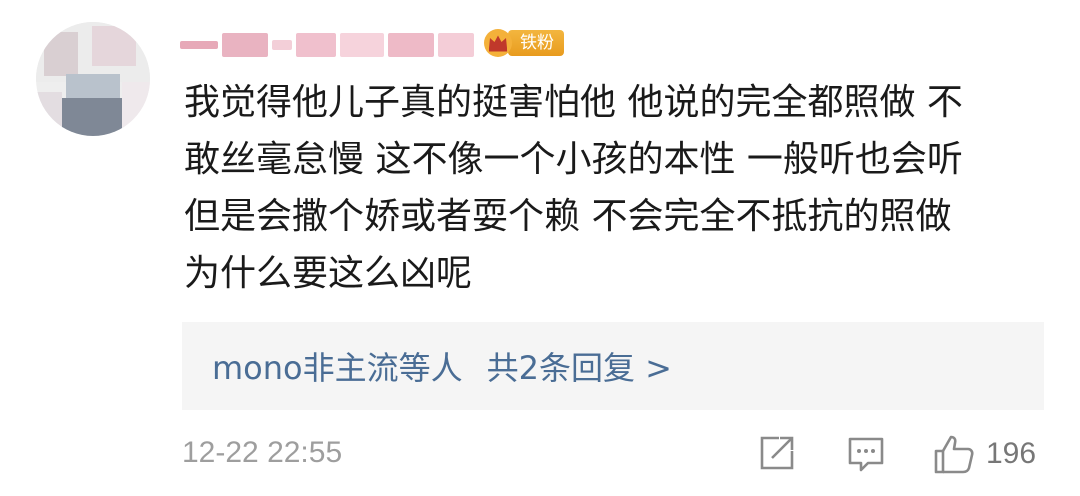  Describe the element at coordinates (568, 216) in the screenshot. I see `comment-line: 但是会撒个娇或者耍个赖 不会完全不抵抗的照做` at that location.